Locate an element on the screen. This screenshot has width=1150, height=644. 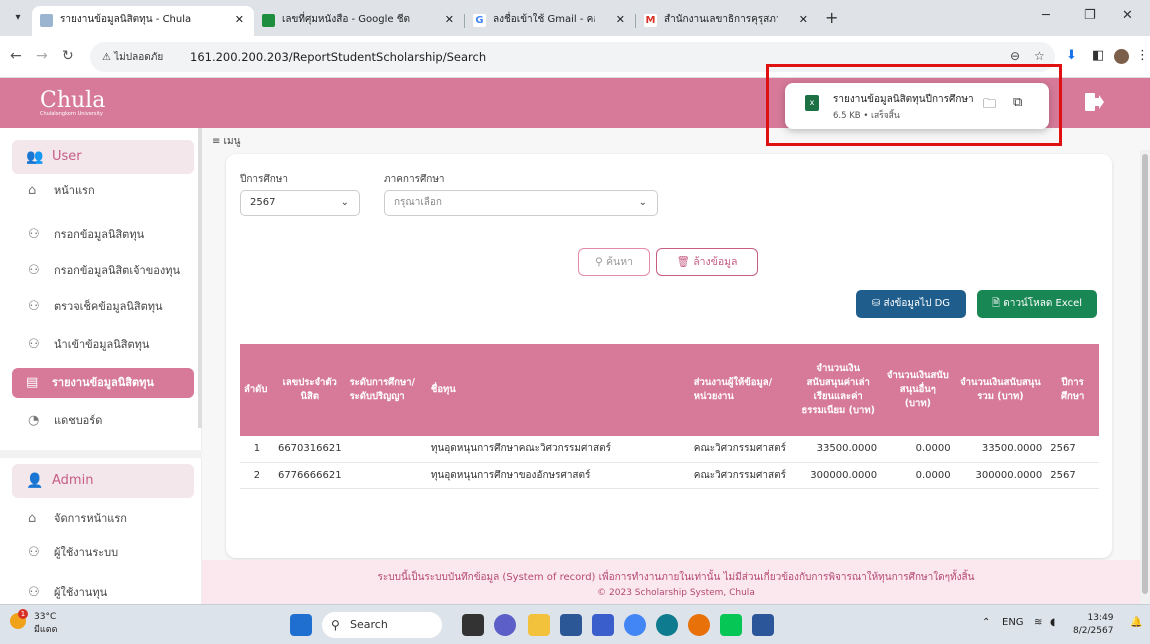
wifi-icon: ≋ is located at coordinates (1038, 622).